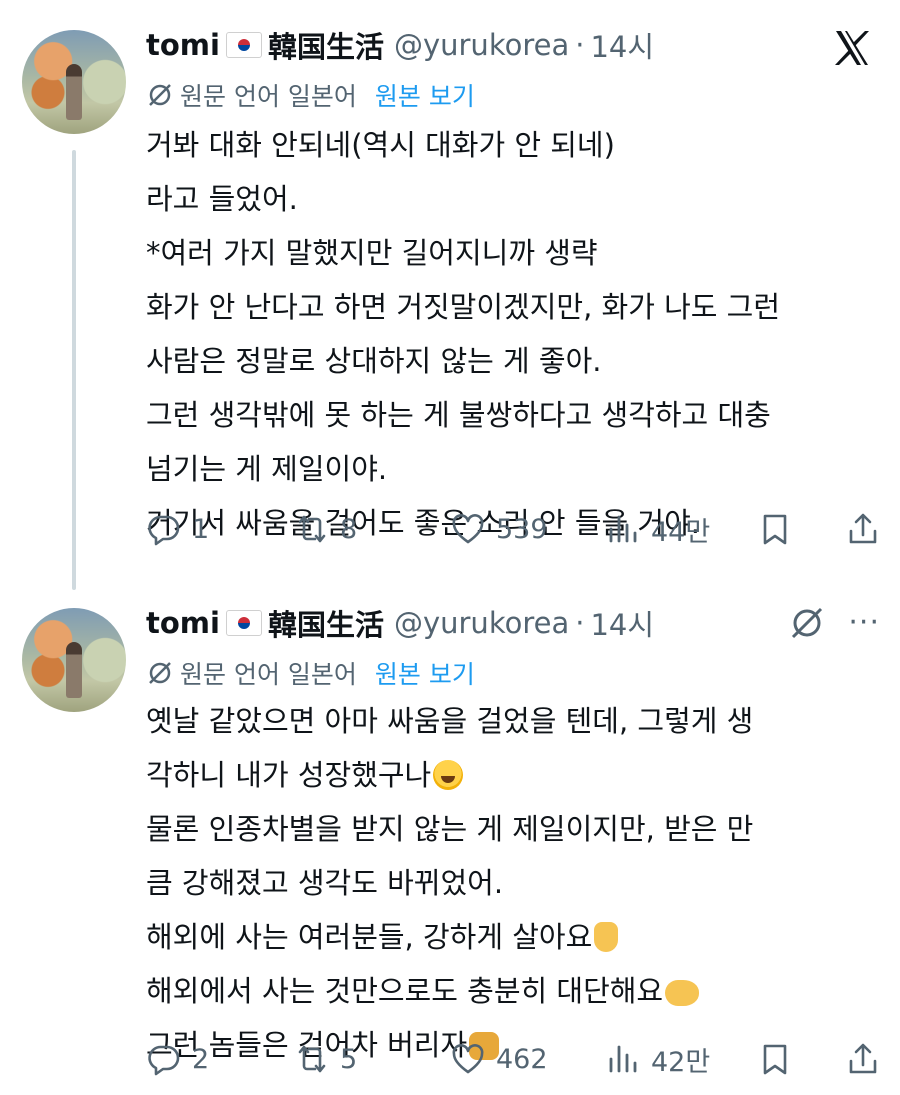 Image resolution: width=900 pixels, height=1095 pixels. Describe the element at coordinates (372, 253) in the screenshot. I see `text-line: *여러 가지 말했지만 길어지니까 생략` at that location.